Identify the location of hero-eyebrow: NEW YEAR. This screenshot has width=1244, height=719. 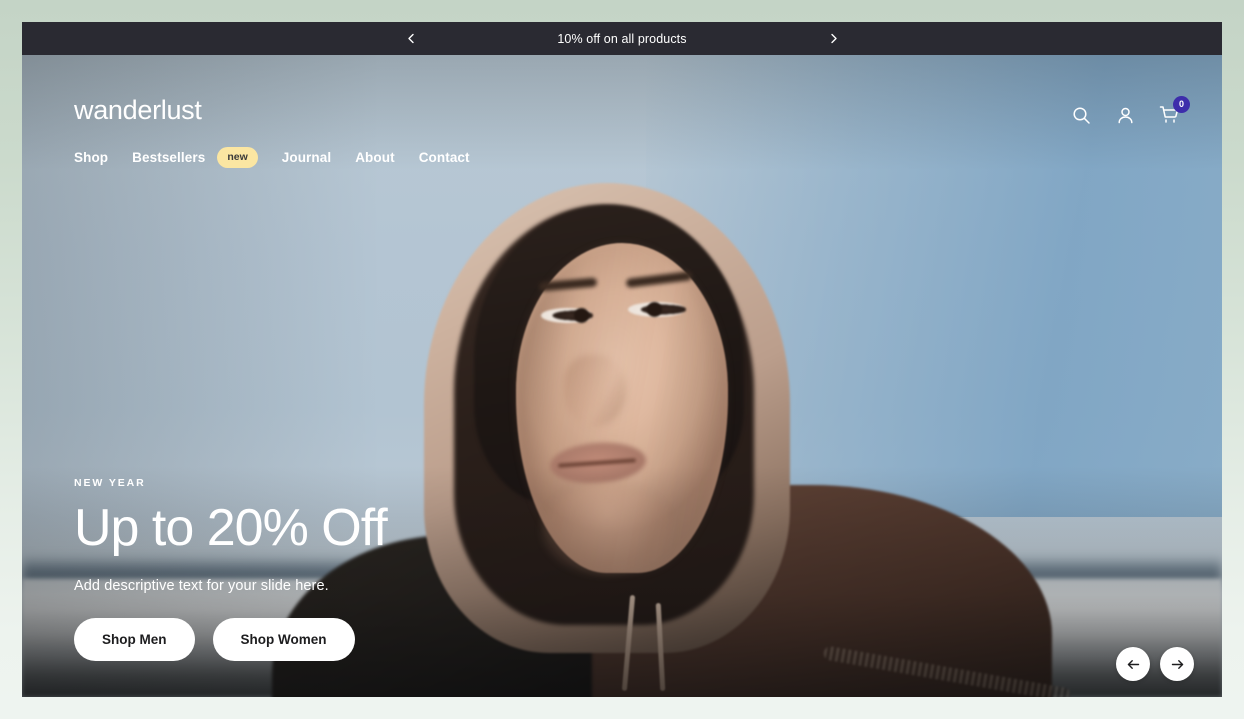
(110, 482).